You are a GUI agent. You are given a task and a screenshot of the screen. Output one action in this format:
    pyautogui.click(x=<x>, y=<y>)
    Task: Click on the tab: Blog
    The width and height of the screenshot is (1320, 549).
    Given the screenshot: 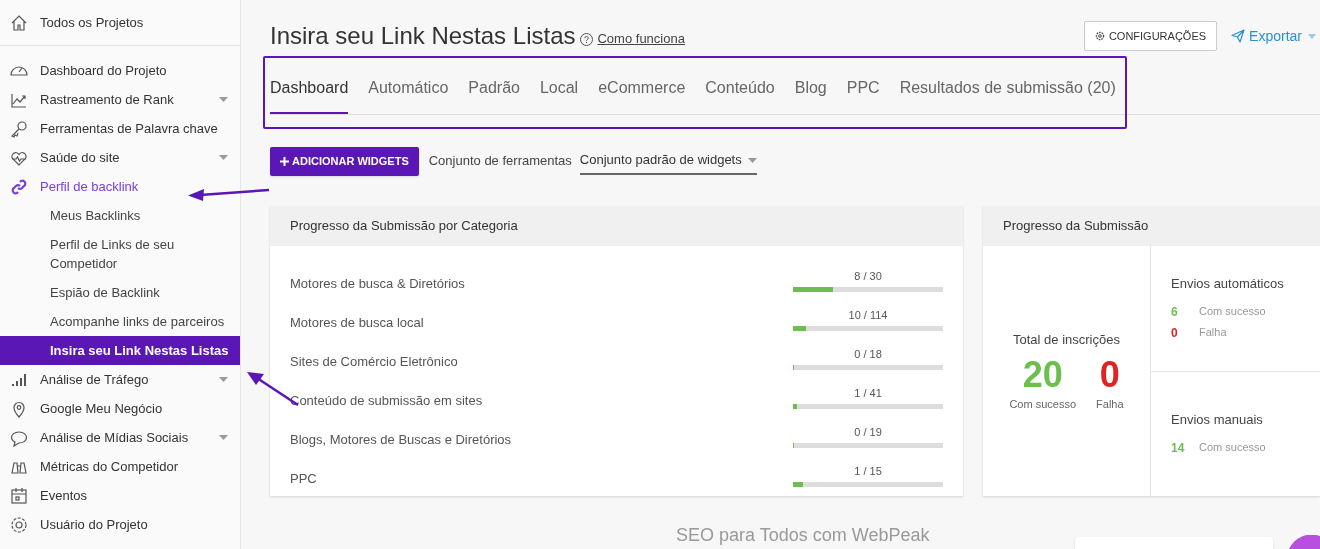 What is the action you would take?
    pyautogui.click(x=810, y=95)
    